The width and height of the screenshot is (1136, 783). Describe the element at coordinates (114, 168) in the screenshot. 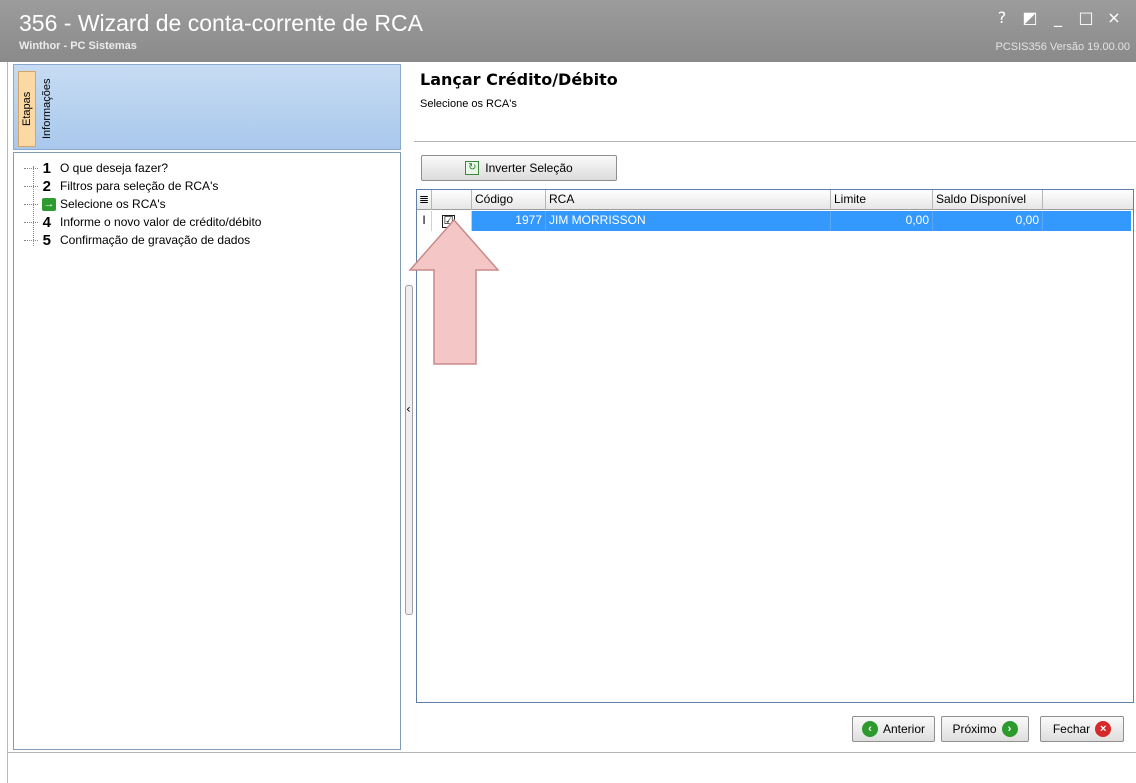

I see `step-label: O que deseja fazer?` at that location.